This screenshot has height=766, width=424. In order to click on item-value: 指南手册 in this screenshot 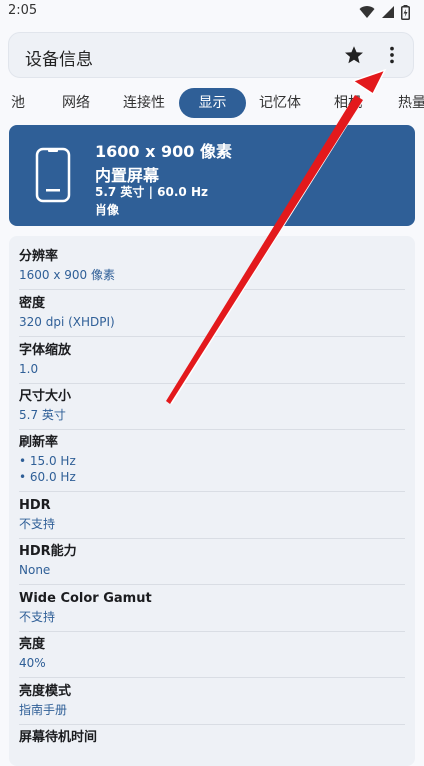, I will do `click(43, 710)`.